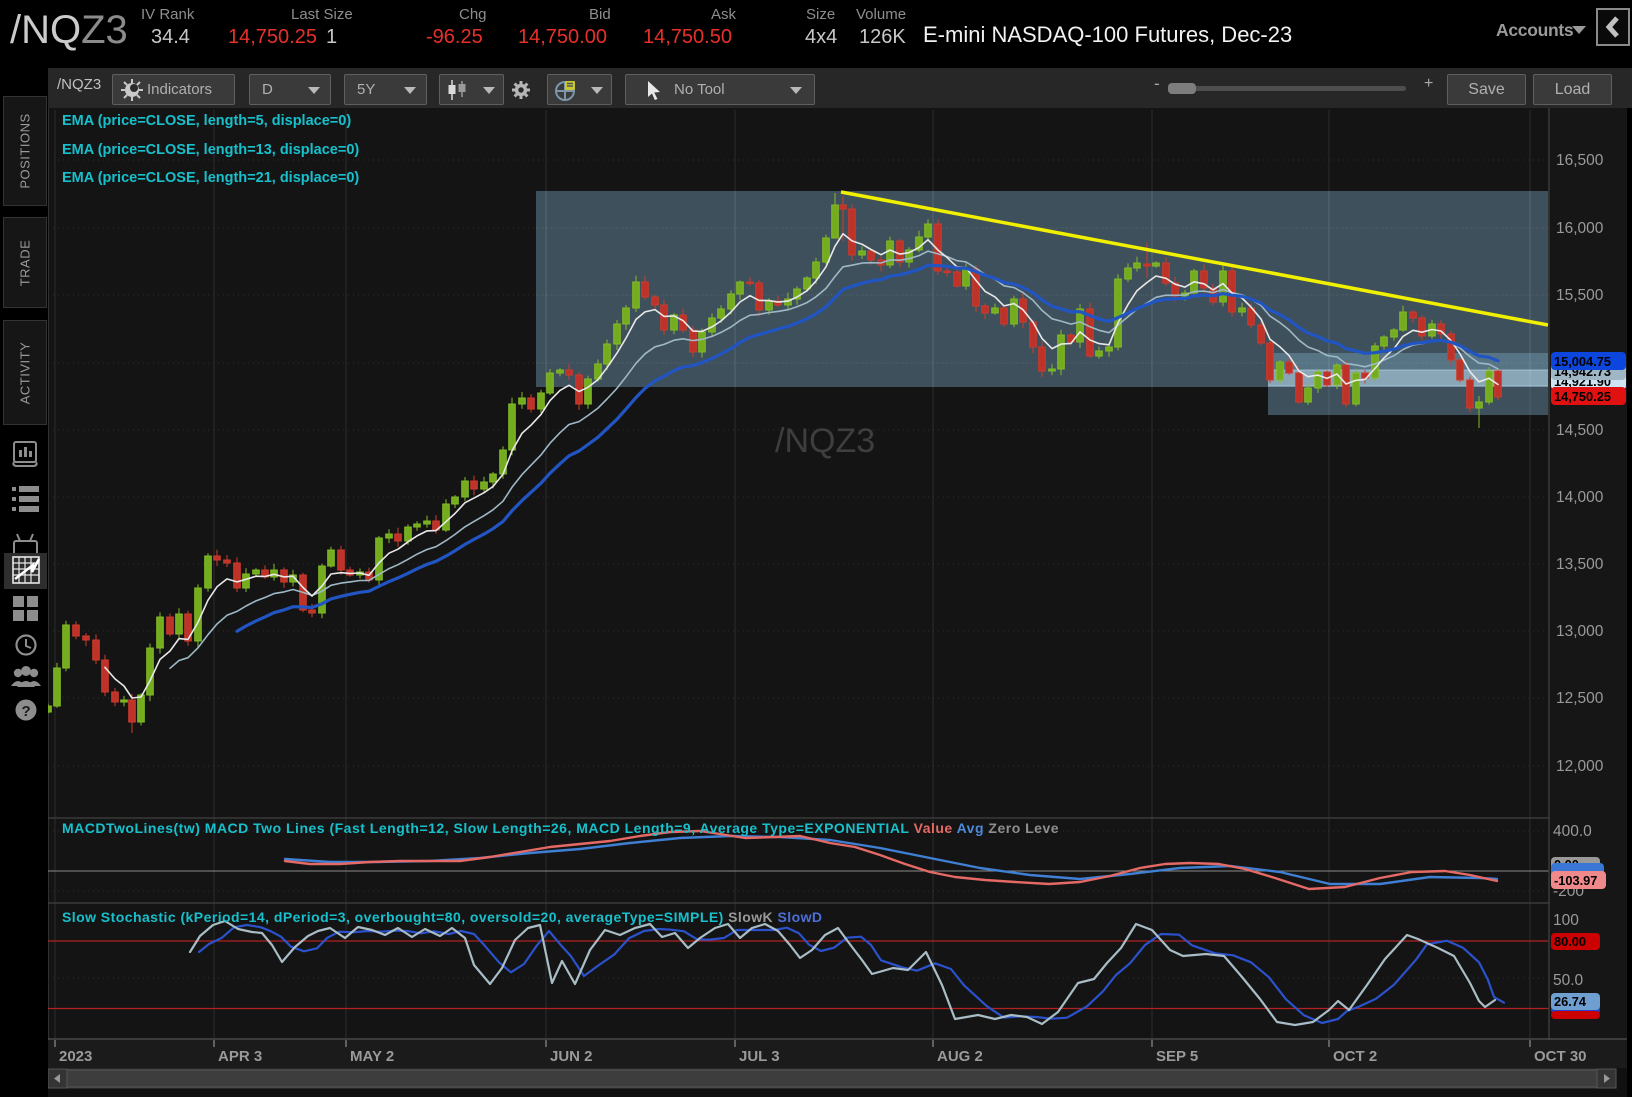 This screenshot has height=1097, width=1632. Describe the element at coordinates (1560, 1056) in the screenshot. I see `svg-text: OCT 30` at that location.